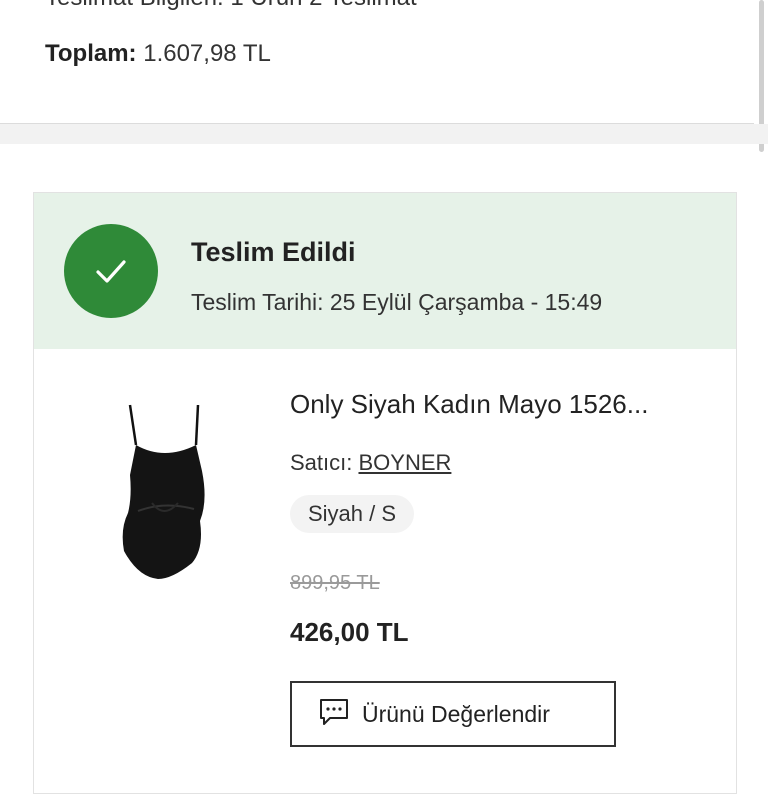 This screenshot has height=794, width=768. I want to click on seller-link: BOYNER, so click(404, 462).